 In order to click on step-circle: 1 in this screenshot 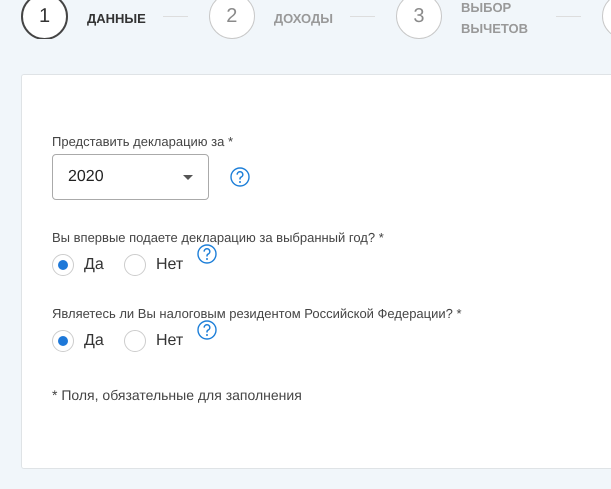, I will do `click(44, 19)`.